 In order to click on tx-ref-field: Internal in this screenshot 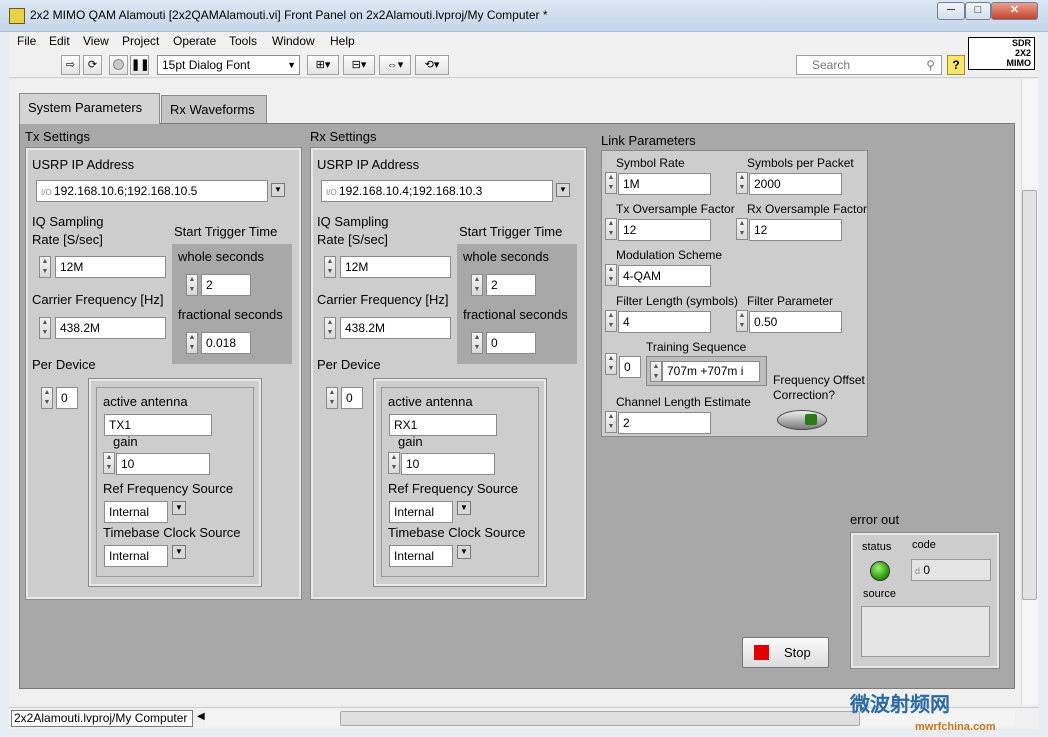, I will do `click(136, 512)`.